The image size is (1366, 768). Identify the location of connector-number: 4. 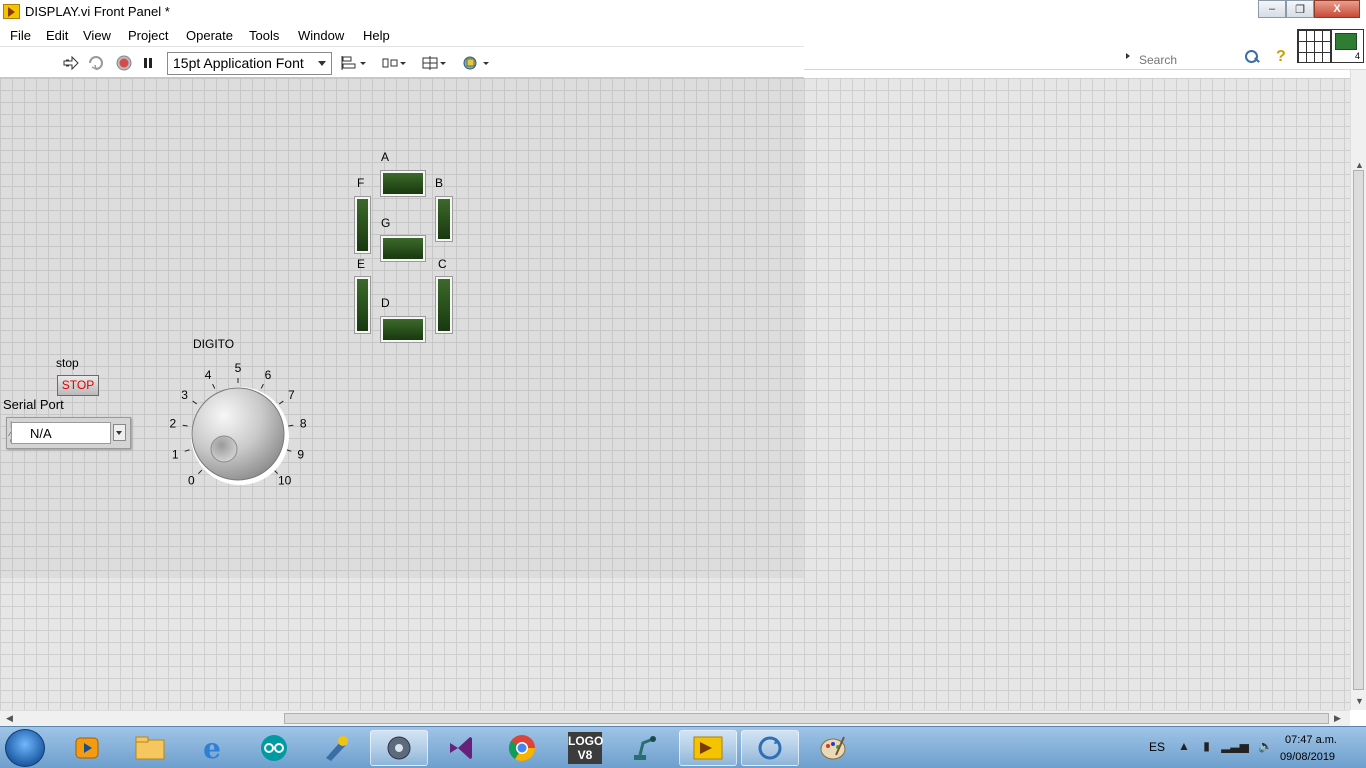
(1357, 56).